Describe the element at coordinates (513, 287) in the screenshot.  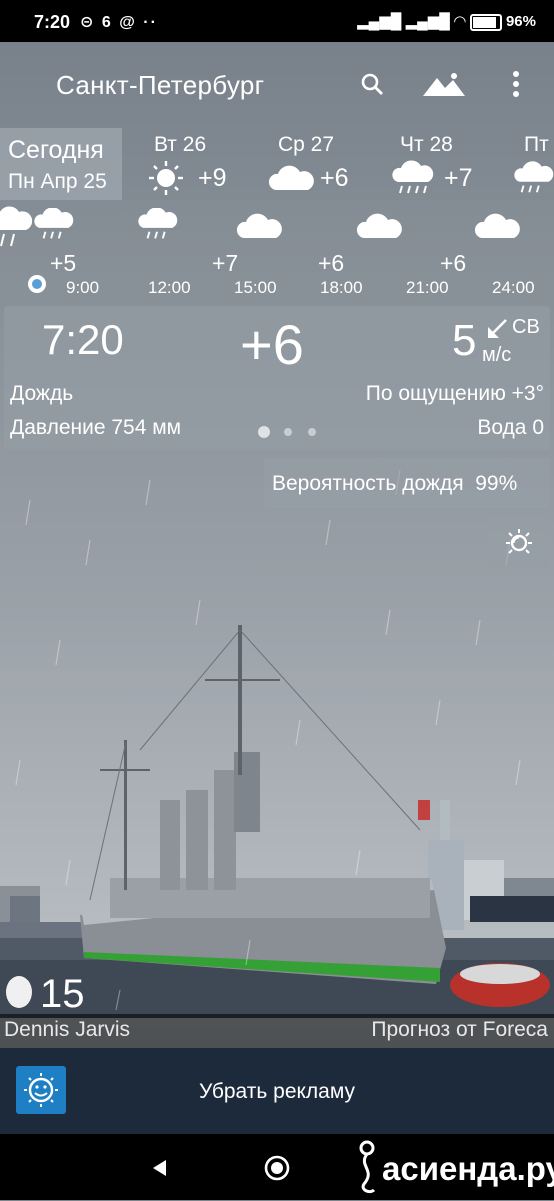
I see `hourly-time: 24:00` at that location.